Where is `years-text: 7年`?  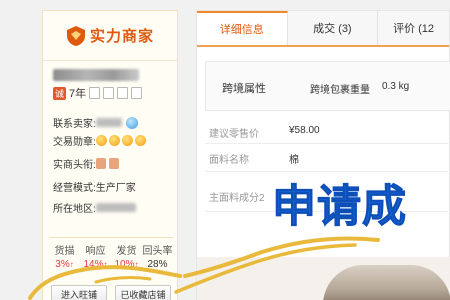
years-text: 7年 is located at coordinates (78, 94).